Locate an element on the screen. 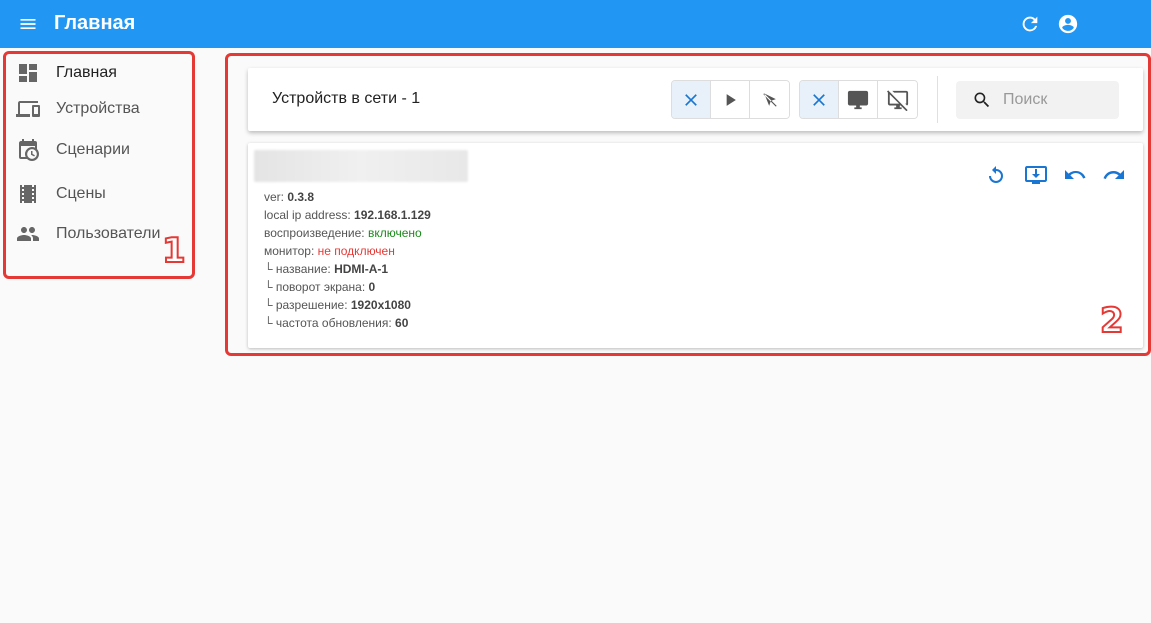 The height and width of the screenshot is (623, 1151). account-icon is located at coordinates (1068, 24).